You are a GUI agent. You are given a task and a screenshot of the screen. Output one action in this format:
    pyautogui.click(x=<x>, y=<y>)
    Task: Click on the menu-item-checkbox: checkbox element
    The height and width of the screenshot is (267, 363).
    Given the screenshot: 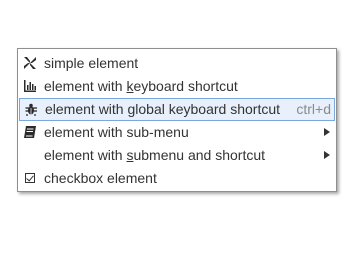 What is the action you would take?
    pyautogui.click(x=177, y=178)
    